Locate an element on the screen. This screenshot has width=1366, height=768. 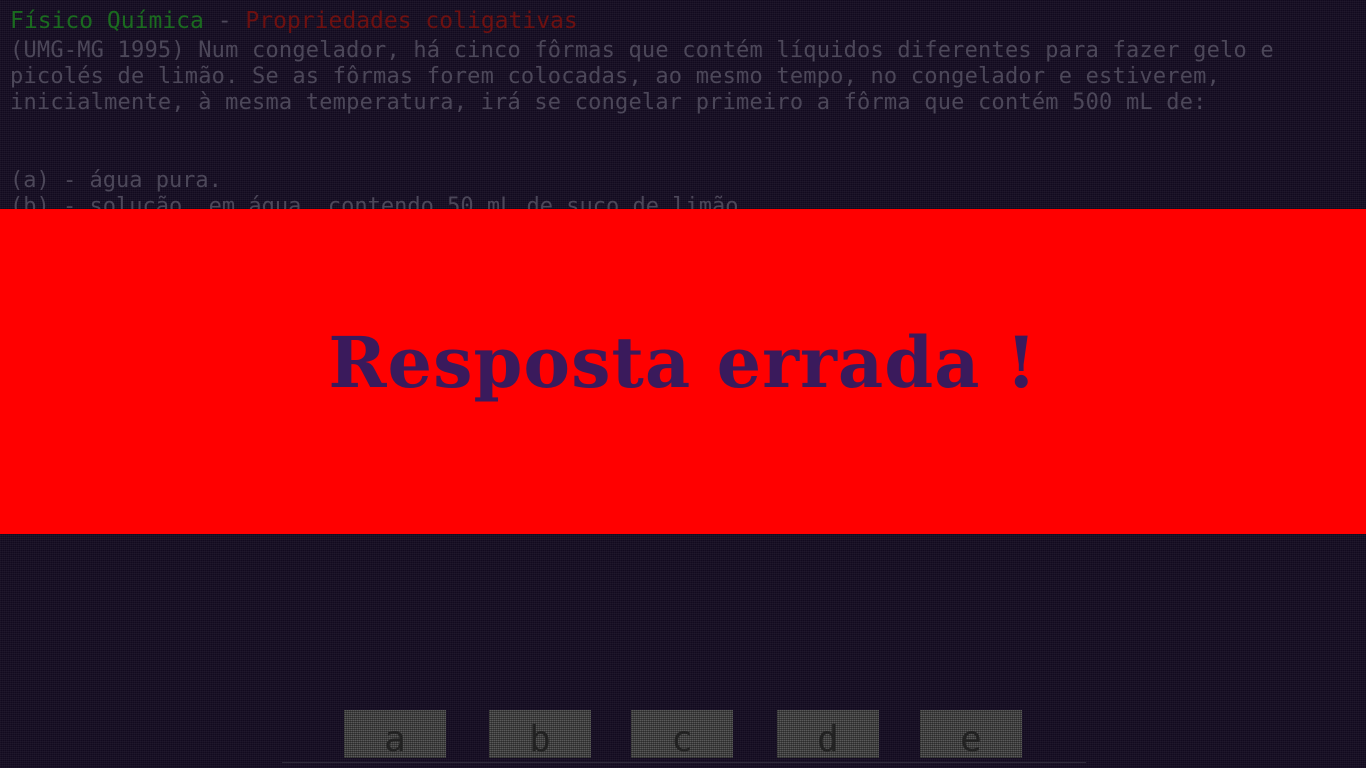
wrong-answer-message: Resposta errada ! is located at coordinates (683, 362).